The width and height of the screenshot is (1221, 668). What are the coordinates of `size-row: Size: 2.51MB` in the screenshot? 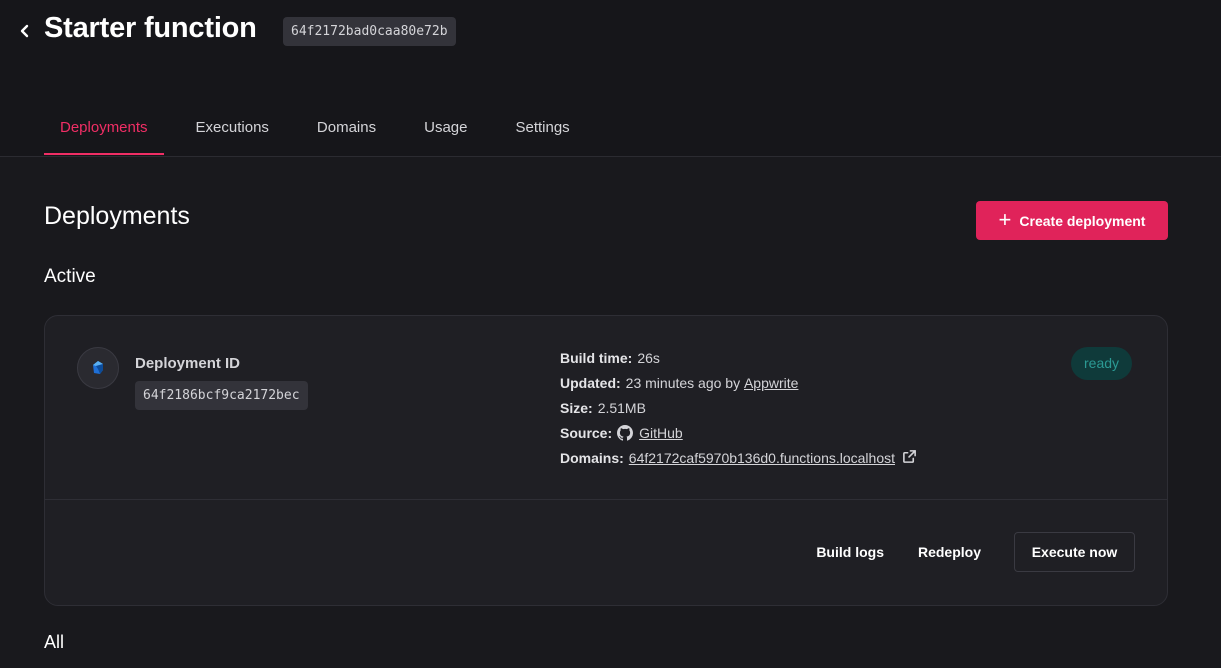 It's located at (738, 411).